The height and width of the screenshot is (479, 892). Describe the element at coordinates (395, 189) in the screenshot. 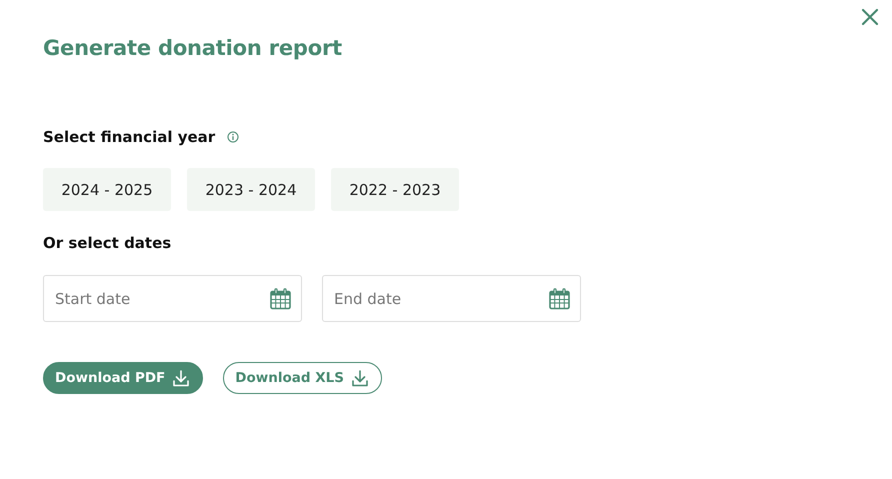

I see `year-option: 2022 - 2023` at that location.